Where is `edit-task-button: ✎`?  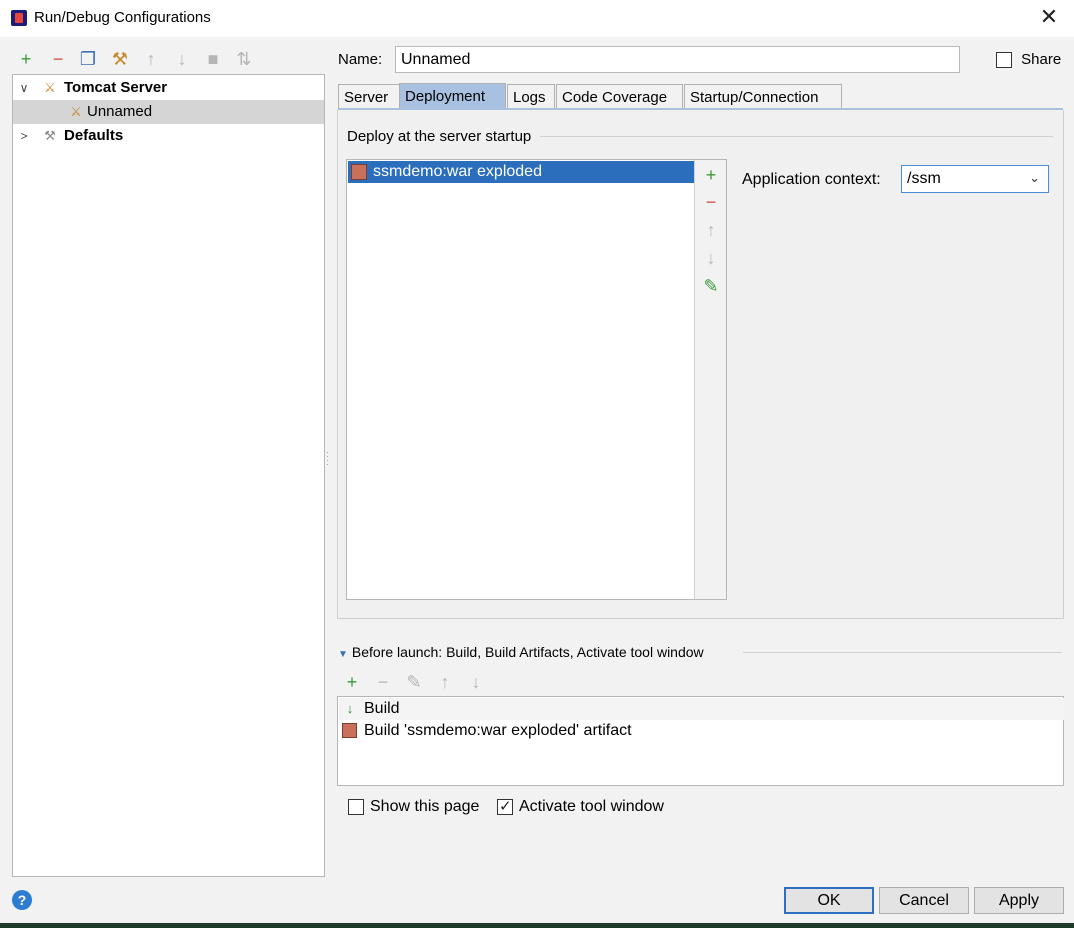 edit-task-button: ✎ is located at coordinates (414, 682).